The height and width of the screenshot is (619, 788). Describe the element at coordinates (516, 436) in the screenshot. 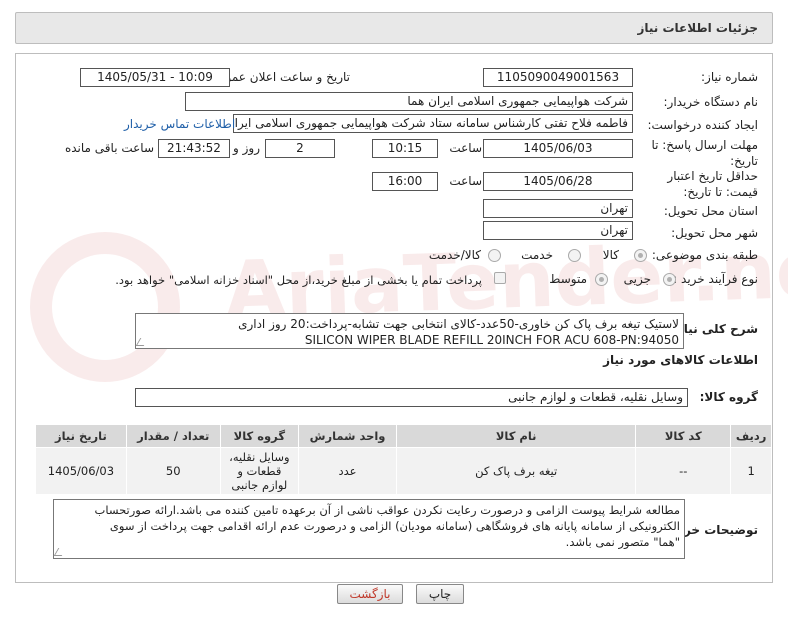

I see `col-name-header: نام کالا` at that location.